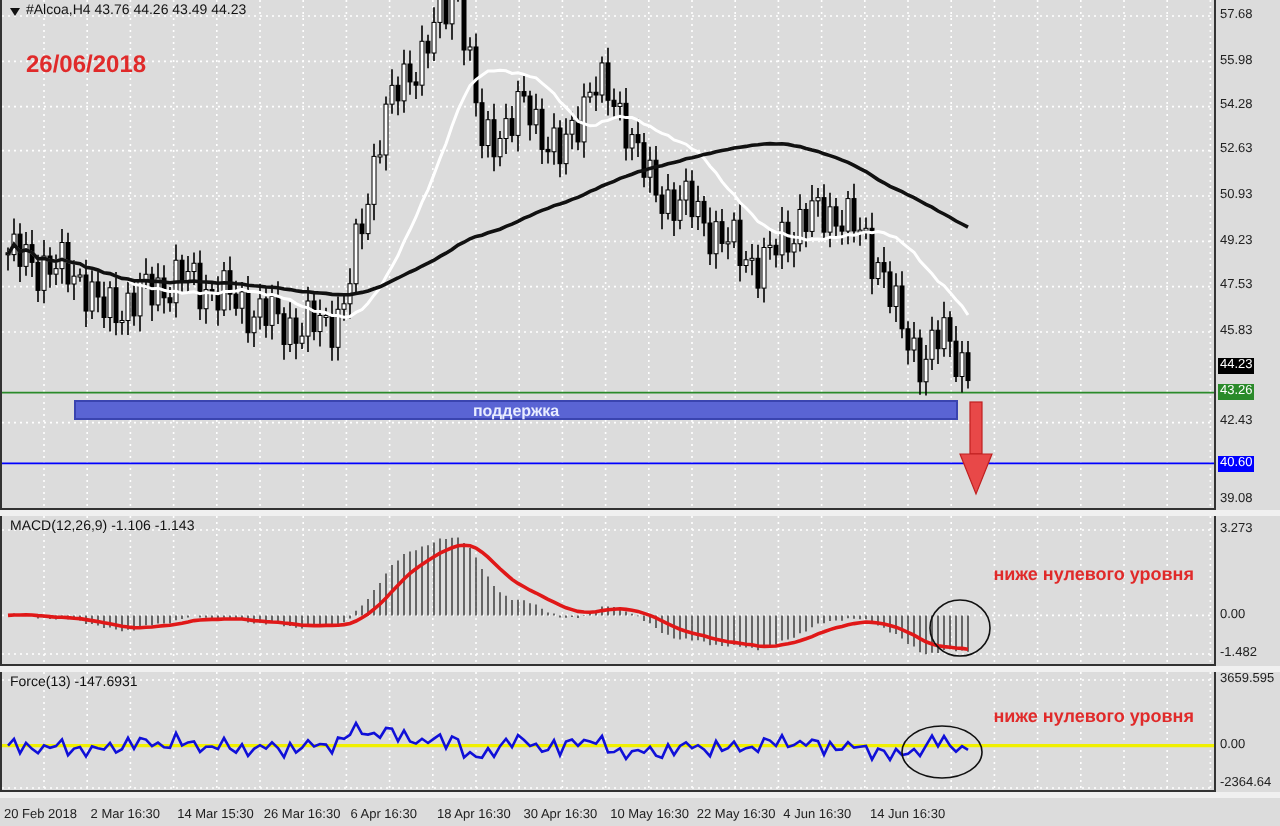  I want to click on down-arrow, so click(976, 448).